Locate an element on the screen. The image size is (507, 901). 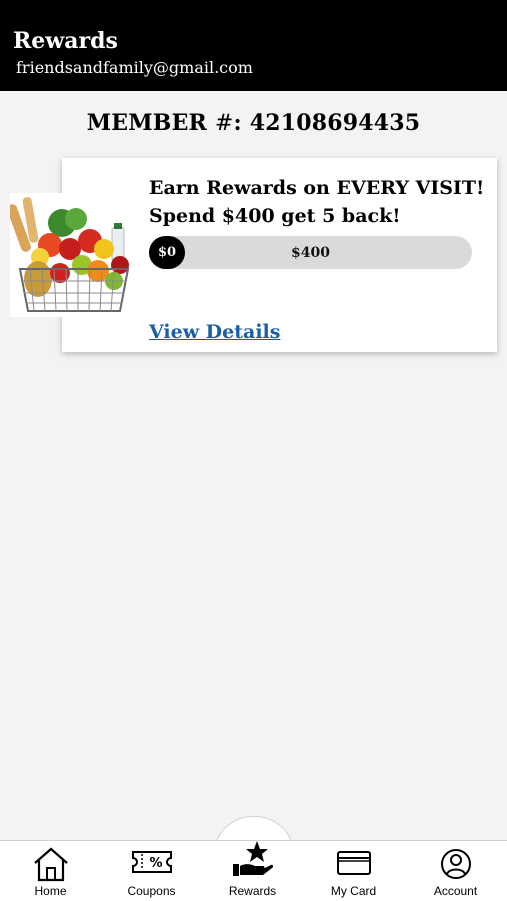
coupon-icon: % is located at coordinates (152, 864).